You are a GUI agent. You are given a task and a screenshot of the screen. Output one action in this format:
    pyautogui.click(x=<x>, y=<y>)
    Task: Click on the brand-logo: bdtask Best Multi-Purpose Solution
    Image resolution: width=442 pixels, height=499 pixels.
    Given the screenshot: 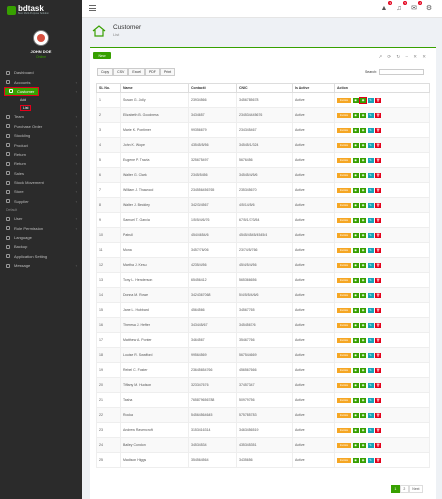 What is the action you would take?
    pyautogui.click(x=41, y=10)
    